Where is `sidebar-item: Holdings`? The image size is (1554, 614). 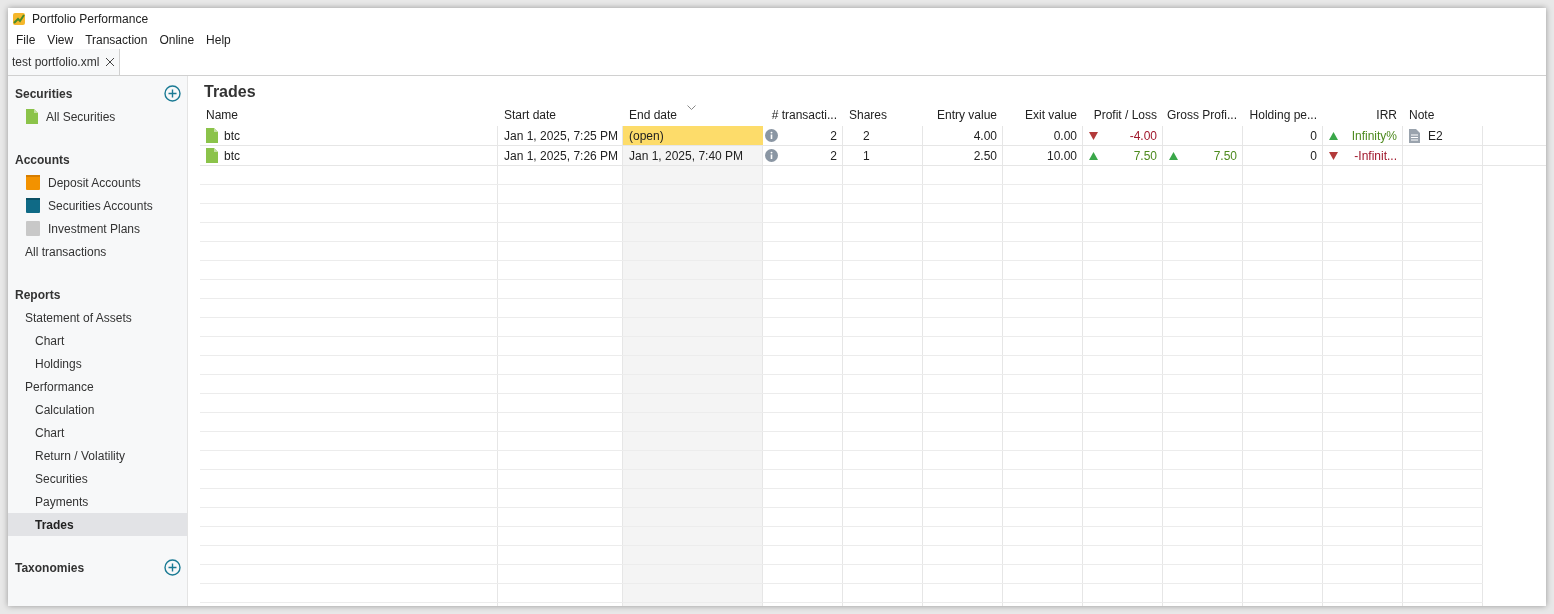 sidebar-item: Holdings is located at coordinates (97, 363).